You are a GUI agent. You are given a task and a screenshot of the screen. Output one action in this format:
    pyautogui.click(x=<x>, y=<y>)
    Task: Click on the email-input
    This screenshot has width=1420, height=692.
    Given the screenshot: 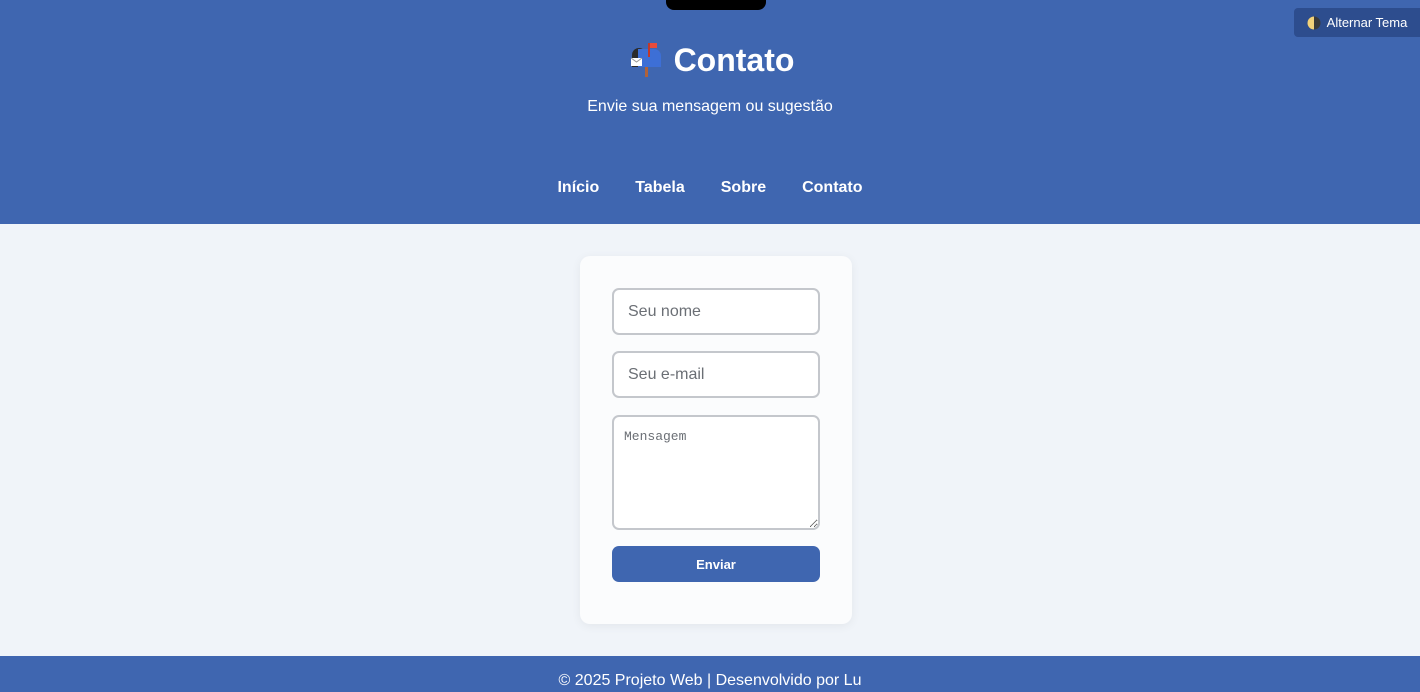 What is the action you would take?
    pyautogui.click(x=716, y=374)
    